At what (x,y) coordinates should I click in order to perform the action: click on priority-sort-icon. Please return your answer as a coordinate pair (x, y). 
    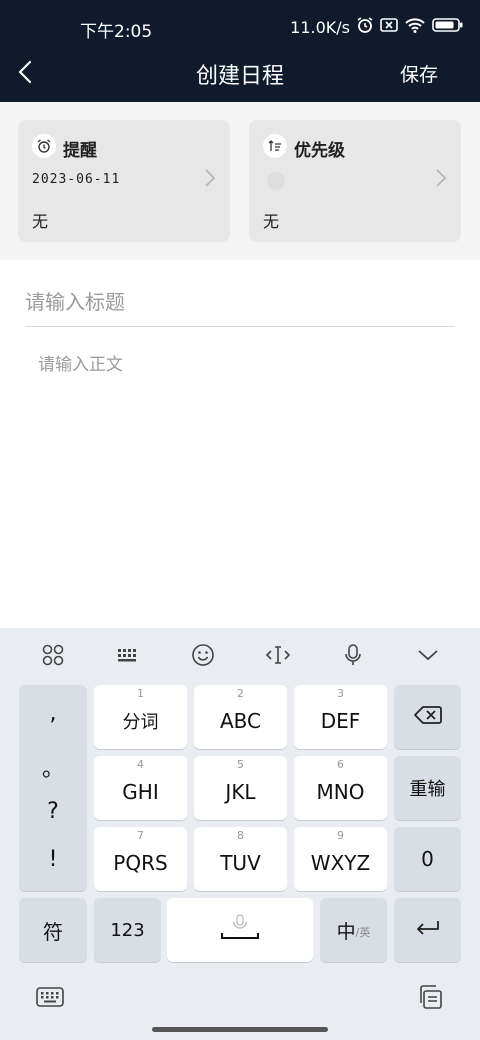
    Looking at the image, I should click on (275, 146).